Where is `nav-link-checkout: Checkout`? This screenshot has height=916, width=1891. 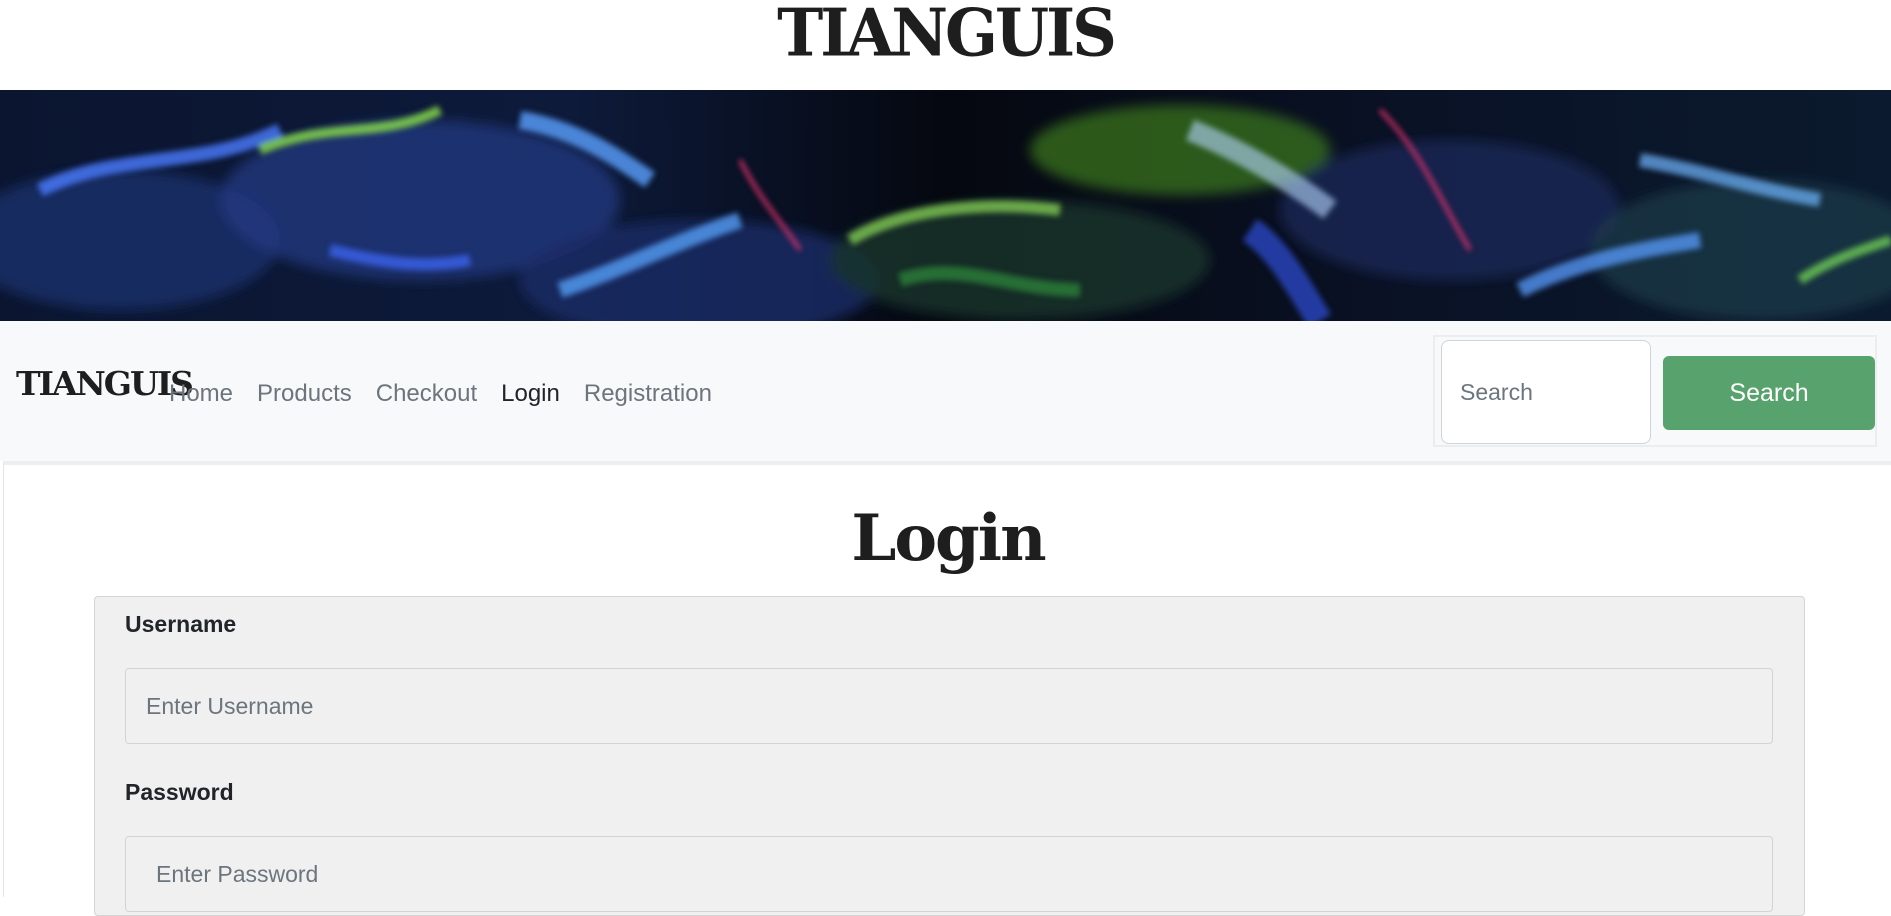
nav-link-checkout: Checkout is located at coordinates (426, 394).